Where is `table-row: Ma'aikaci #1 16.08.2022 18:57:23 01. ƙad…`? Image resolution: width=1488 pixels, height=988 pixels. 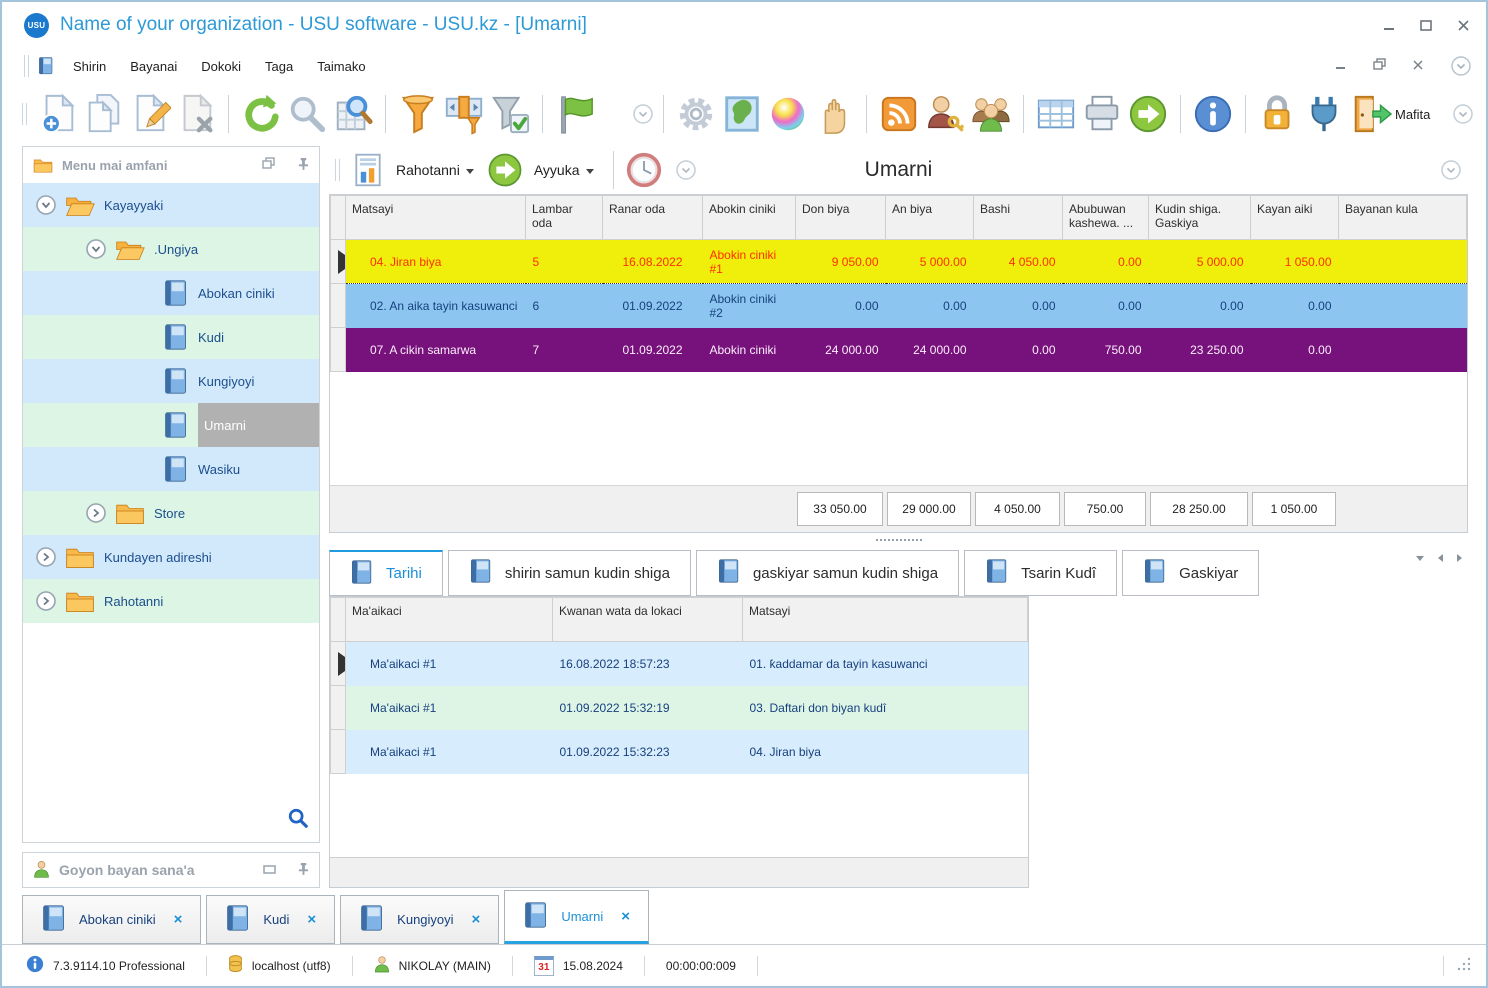 table-row: Ma'aikaci #1 16.08.2022 18:57:23 01. ƙad… is located at coordinates (679, 663).